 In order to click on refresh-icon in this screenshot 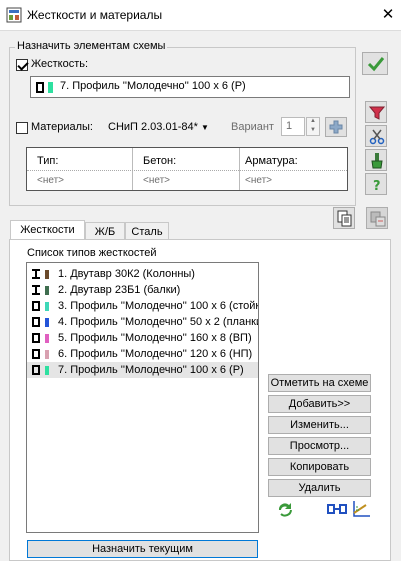, I will do `click(285, 510)`.